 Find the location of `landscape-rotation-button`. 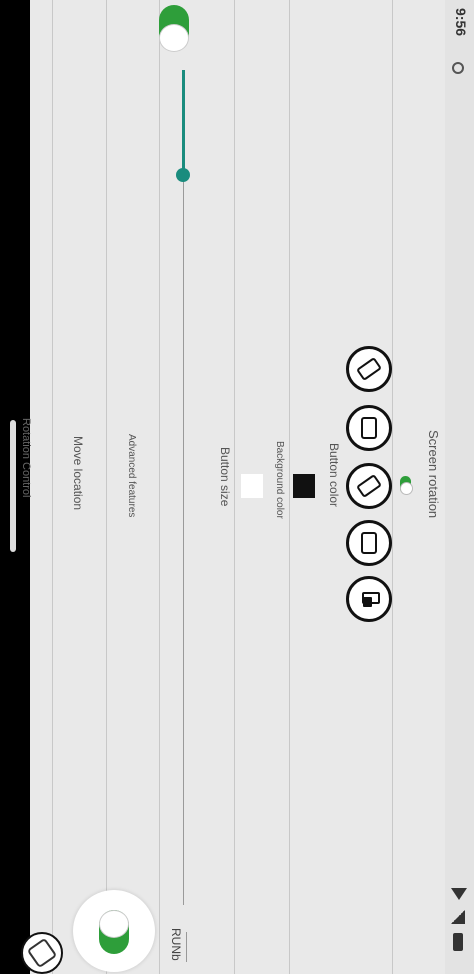

landscape-rotation-button is located at coordinates (369, 486).